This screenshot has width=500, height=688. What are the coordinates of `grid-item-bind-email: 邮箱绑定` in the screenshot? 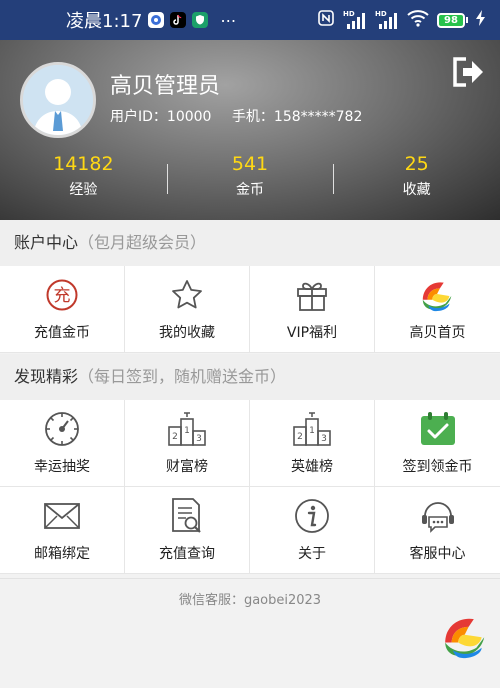 It's located at (62, 530).